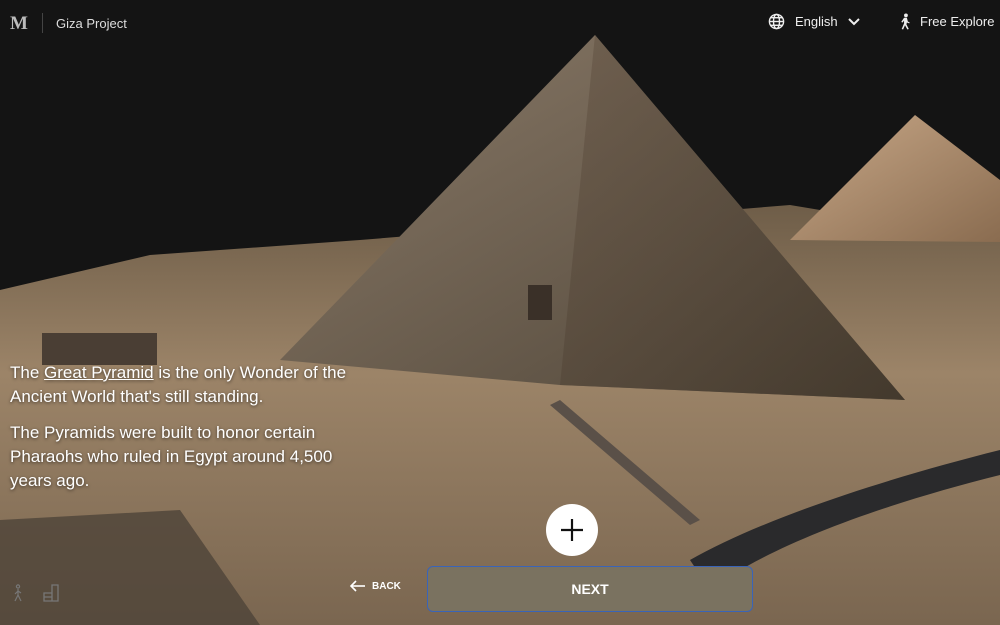  What do you see at coordinates (91, 23) in the screenshot?
I see `project-title: Giza Project` at bounding box center [91, 23].